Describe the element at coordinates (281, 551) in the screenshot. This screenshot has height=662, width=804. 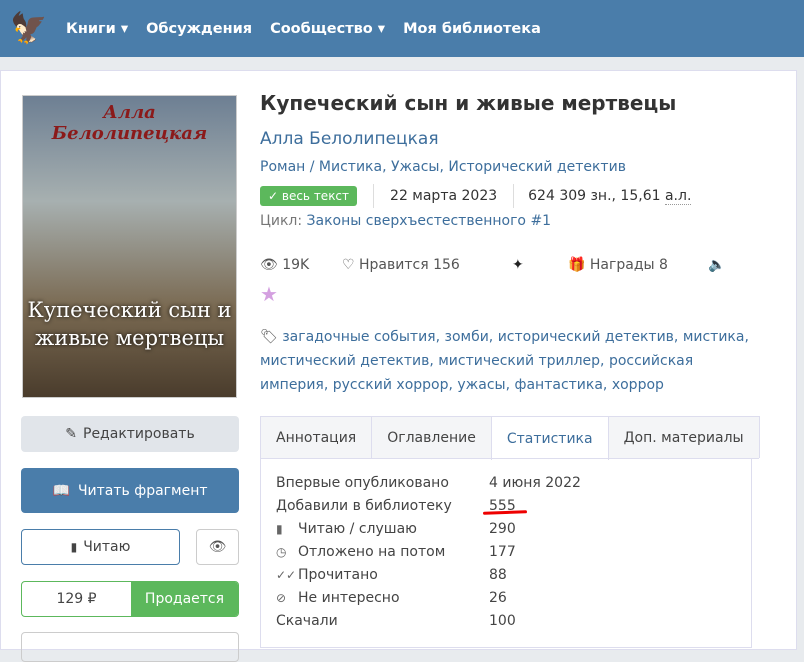
I see `clock-icon: ◷` at that location.